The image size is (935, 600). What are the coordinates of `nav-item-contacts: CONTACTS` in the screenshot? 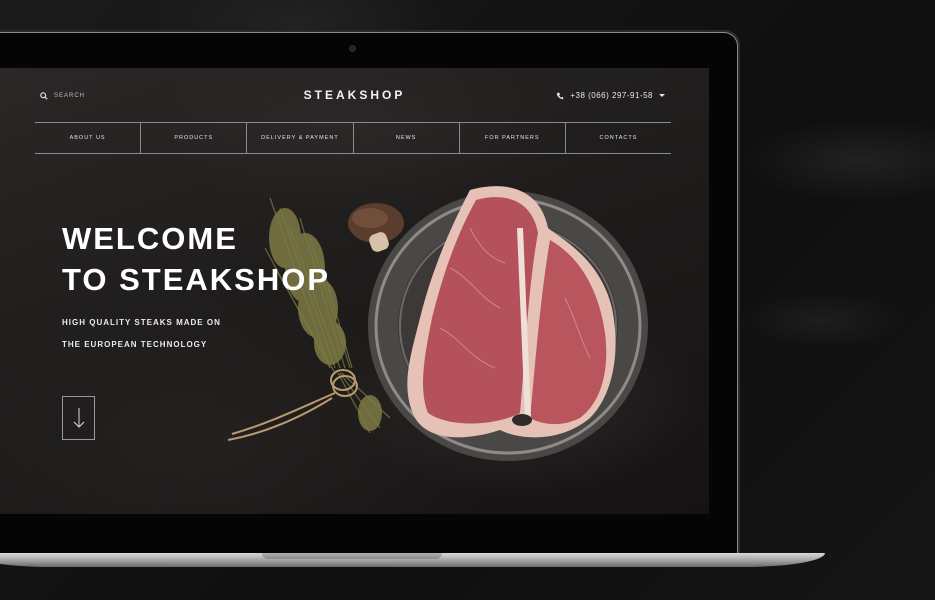 It's located at (617, 138).